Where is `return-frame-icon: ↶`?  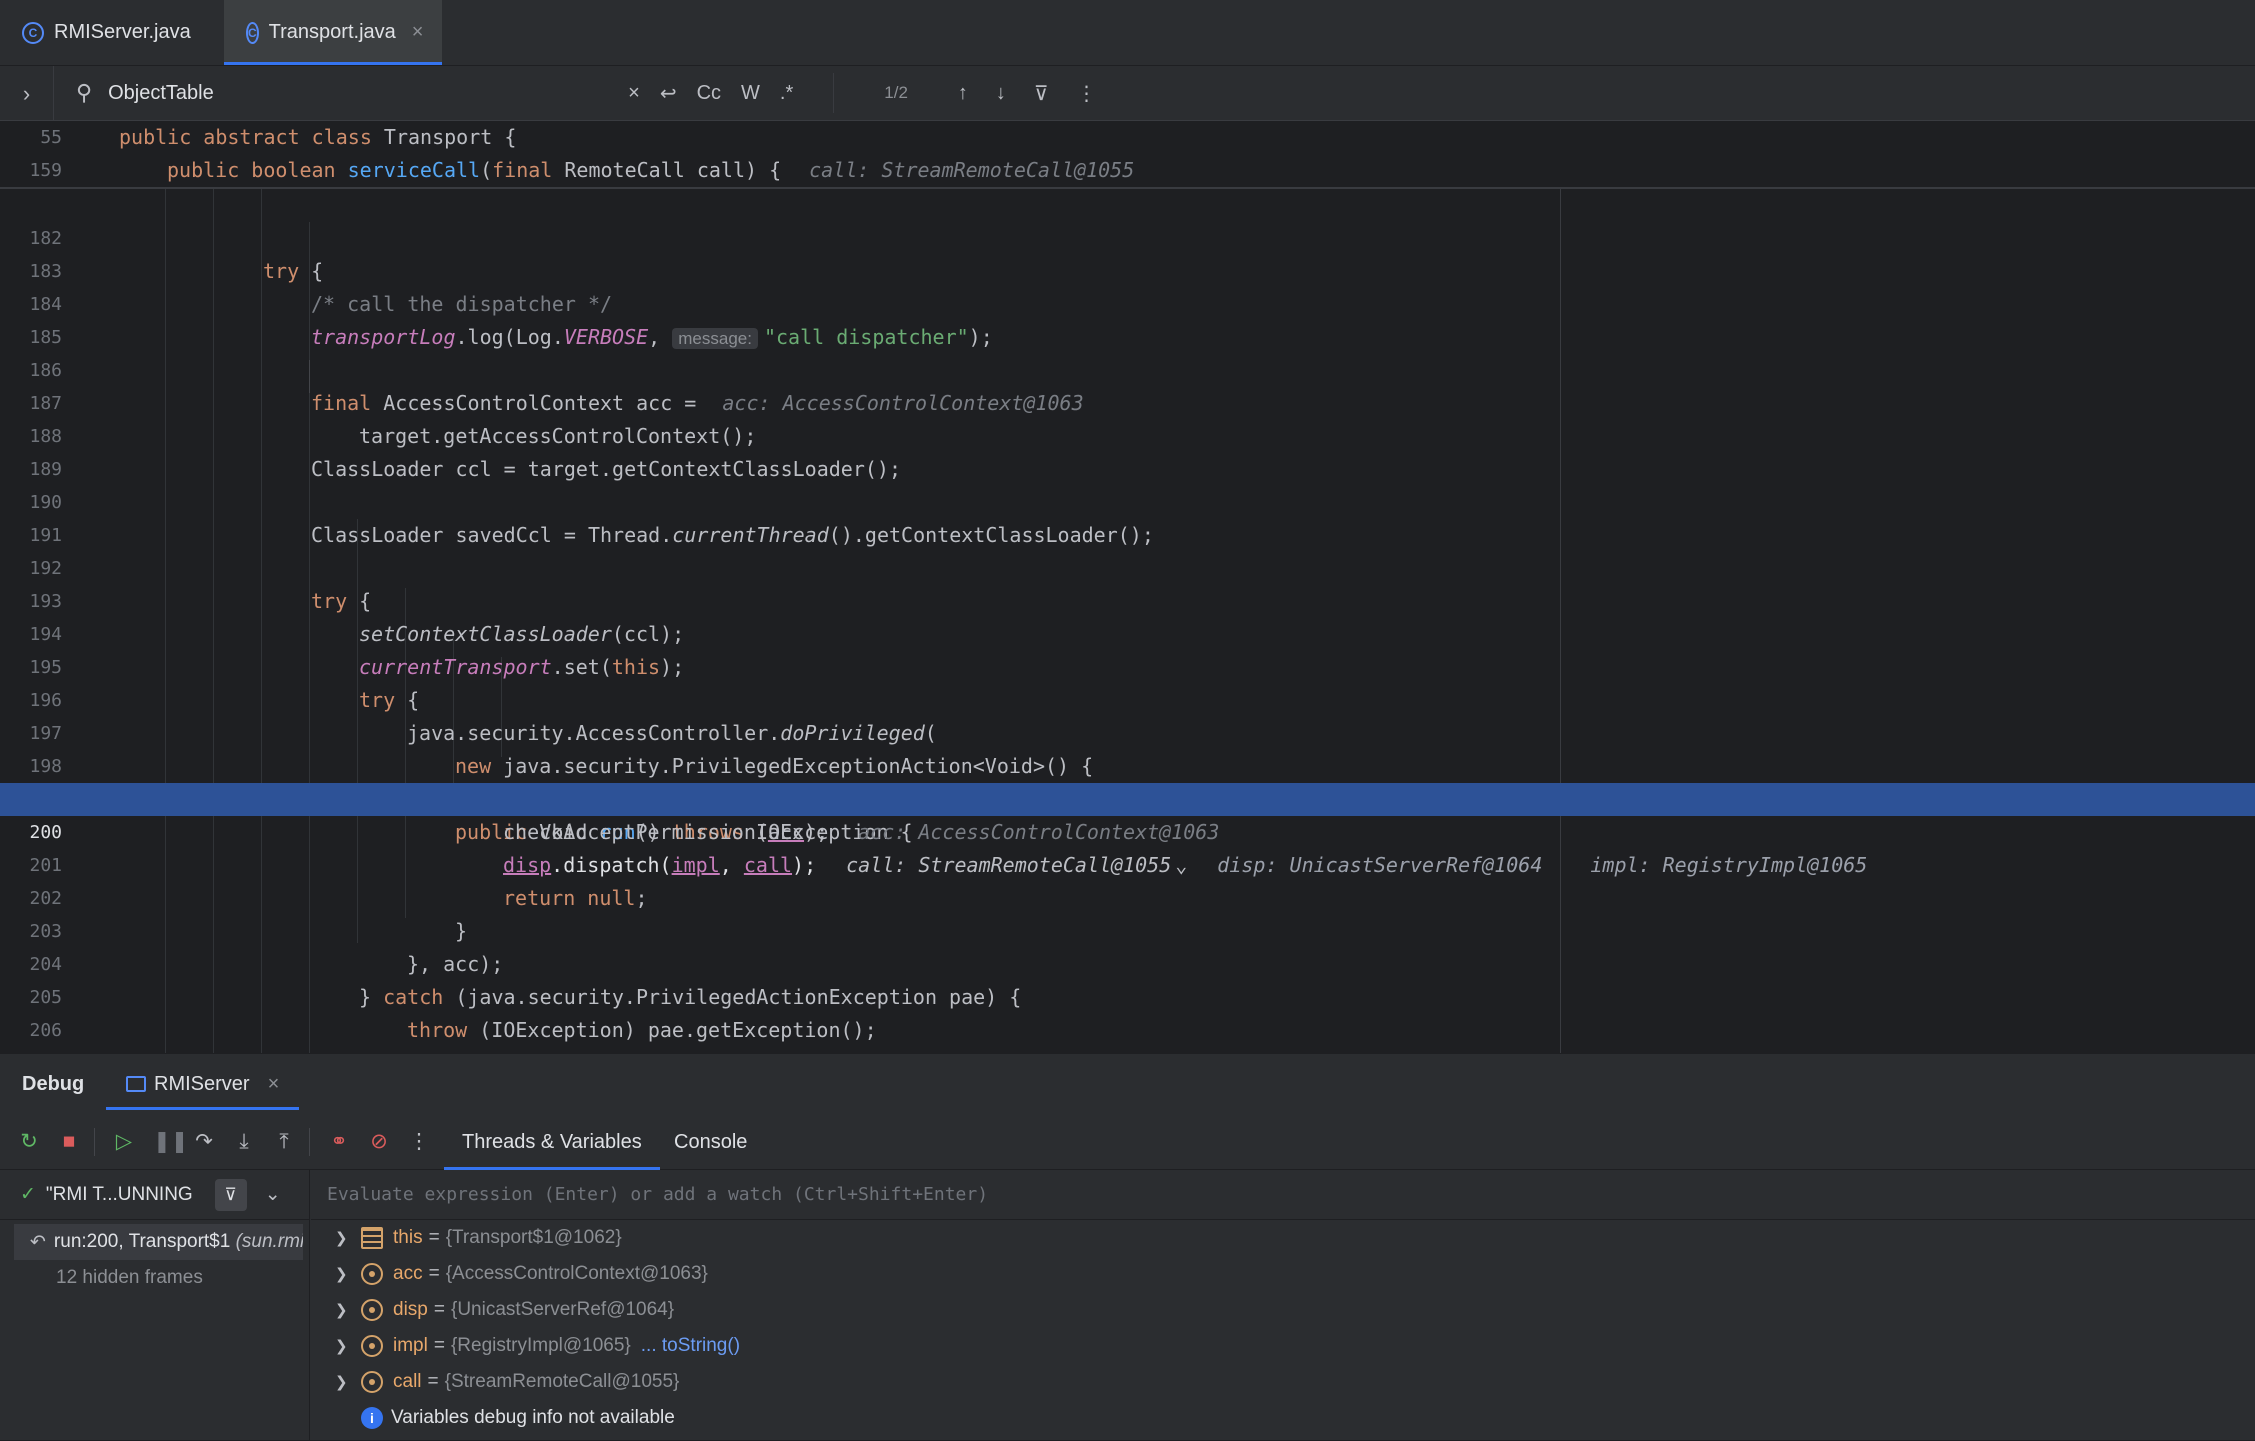 return-frame-icon: ↶ is located at coordinates (38, 1242).